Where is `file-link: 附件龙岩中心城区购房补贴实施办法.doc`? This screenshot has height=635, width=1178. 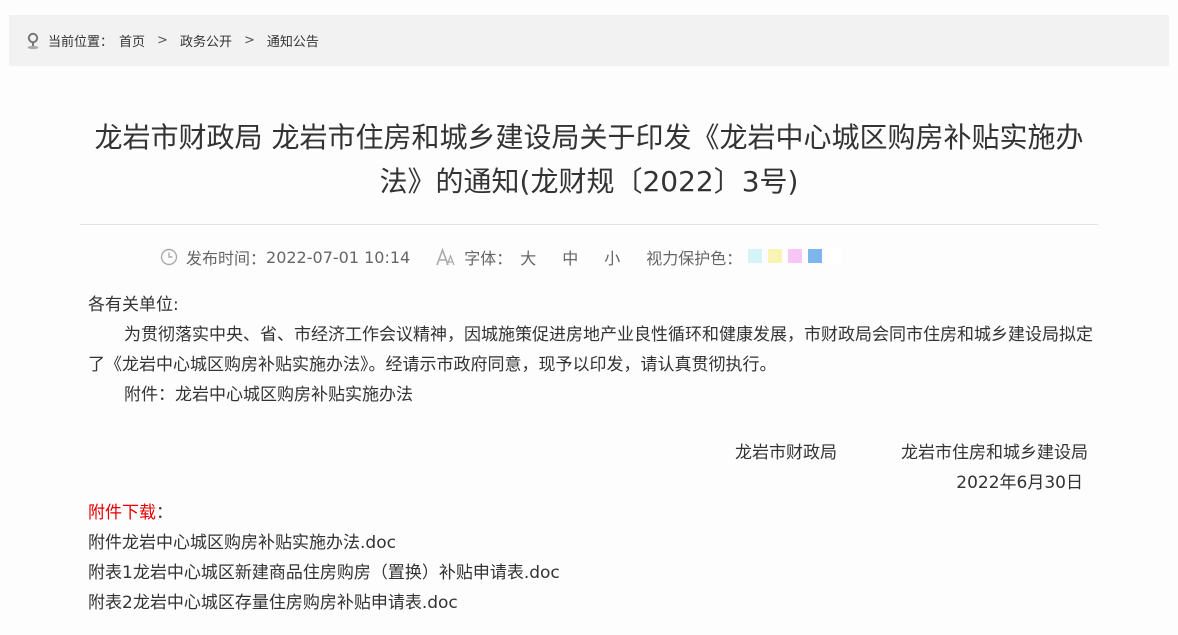
file-link: 附件龙岩中心城区购房补贴实施办法.doc is located at coordinates (324, 543).